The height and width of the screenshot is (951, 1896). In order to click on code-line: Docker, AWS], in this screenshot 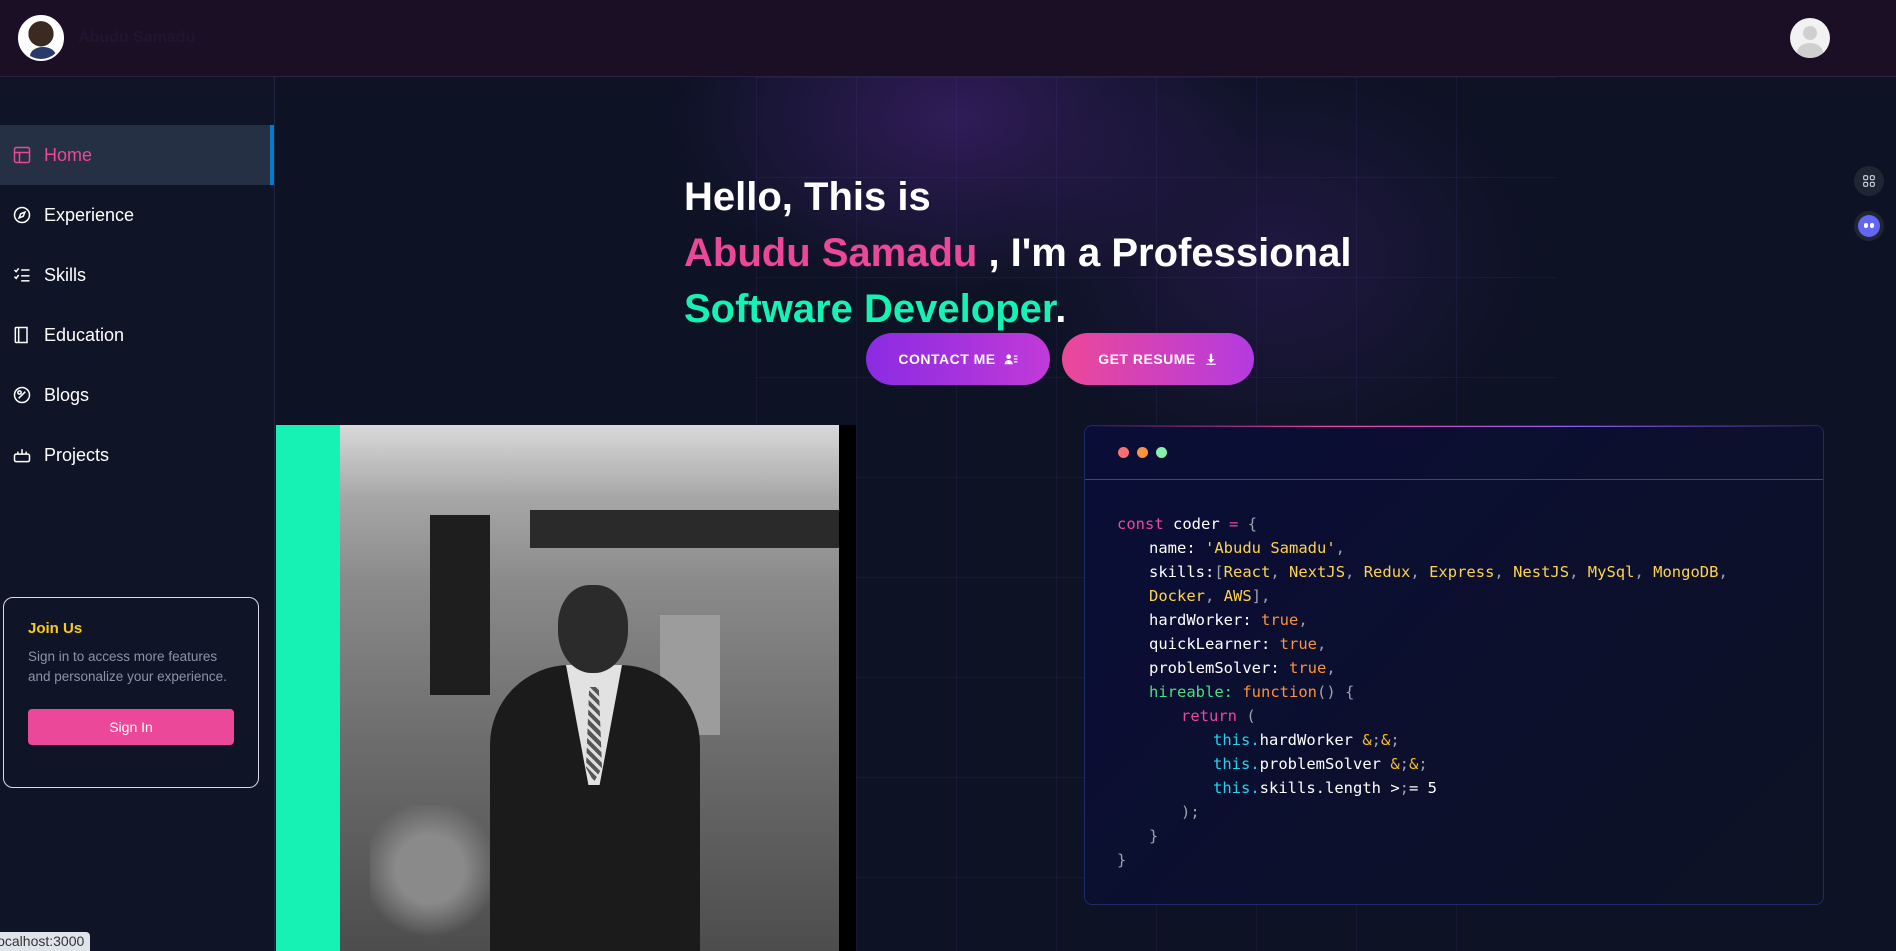, I will do `click(1210, 596)`.